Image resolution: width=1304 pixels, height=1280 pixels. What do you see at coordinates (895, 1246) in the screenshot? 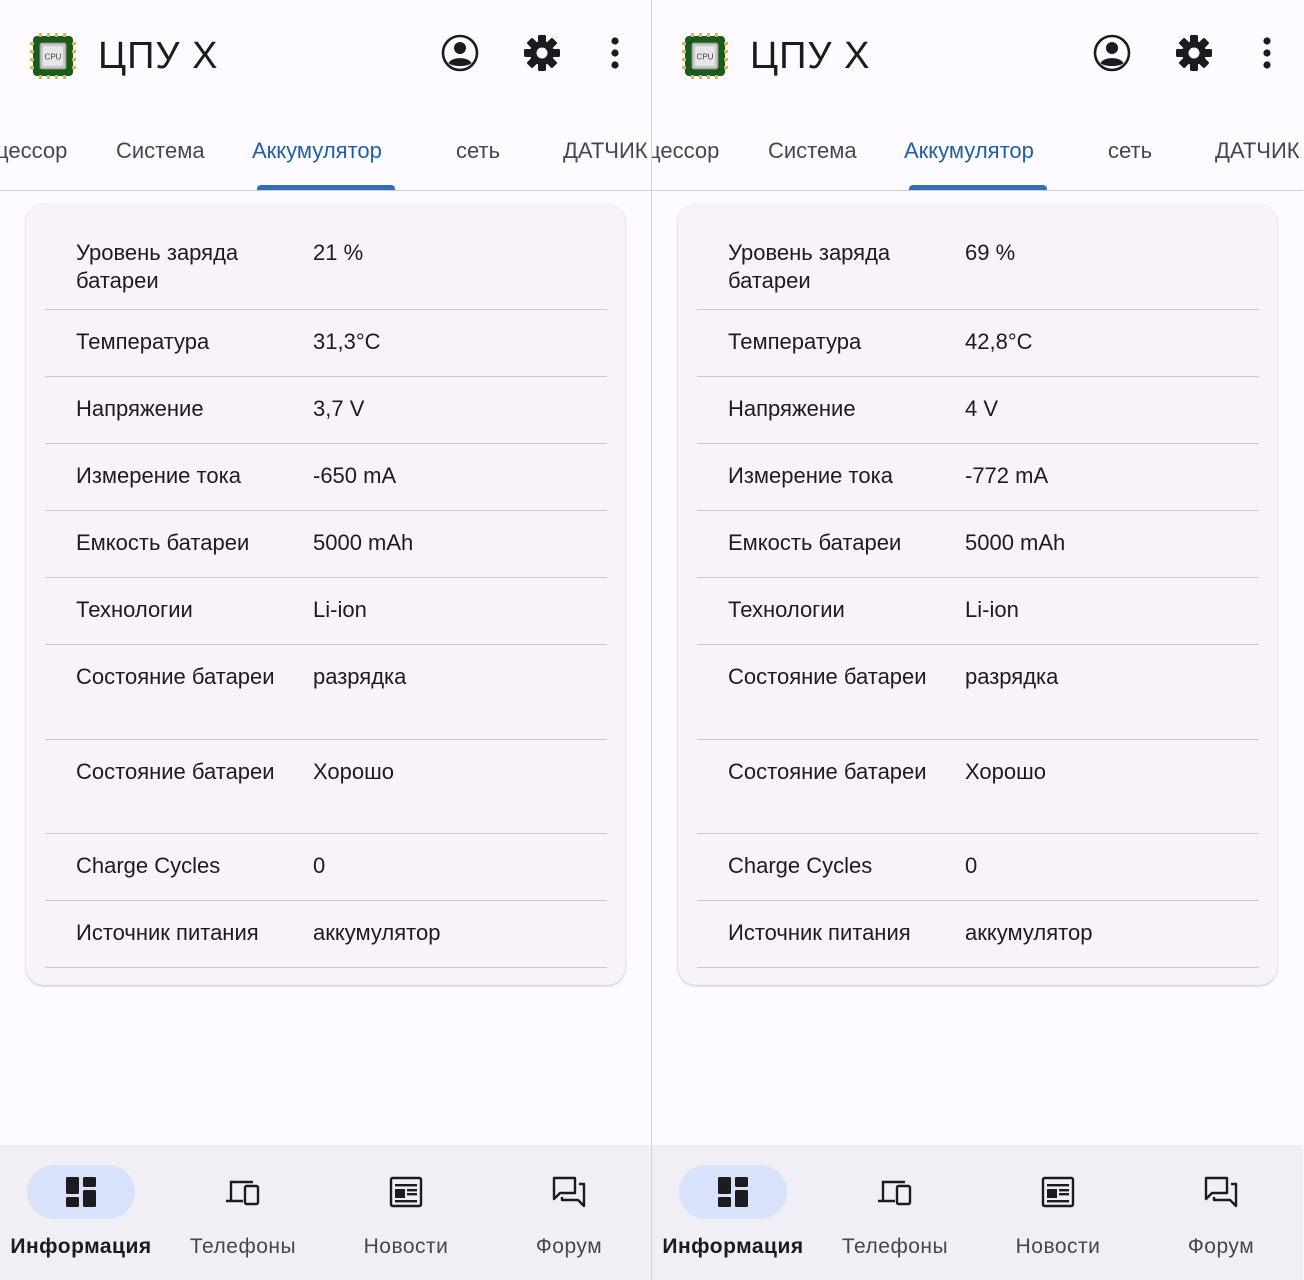
I see `nav-label: Телефоны` at bounding box center [895, 1246].